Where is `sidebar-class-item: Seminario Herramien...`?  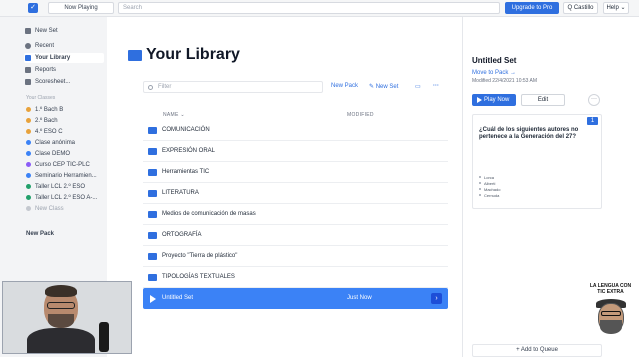 sidebar-class-item: Seminario Herramien... is located at coordinates (64, 176).